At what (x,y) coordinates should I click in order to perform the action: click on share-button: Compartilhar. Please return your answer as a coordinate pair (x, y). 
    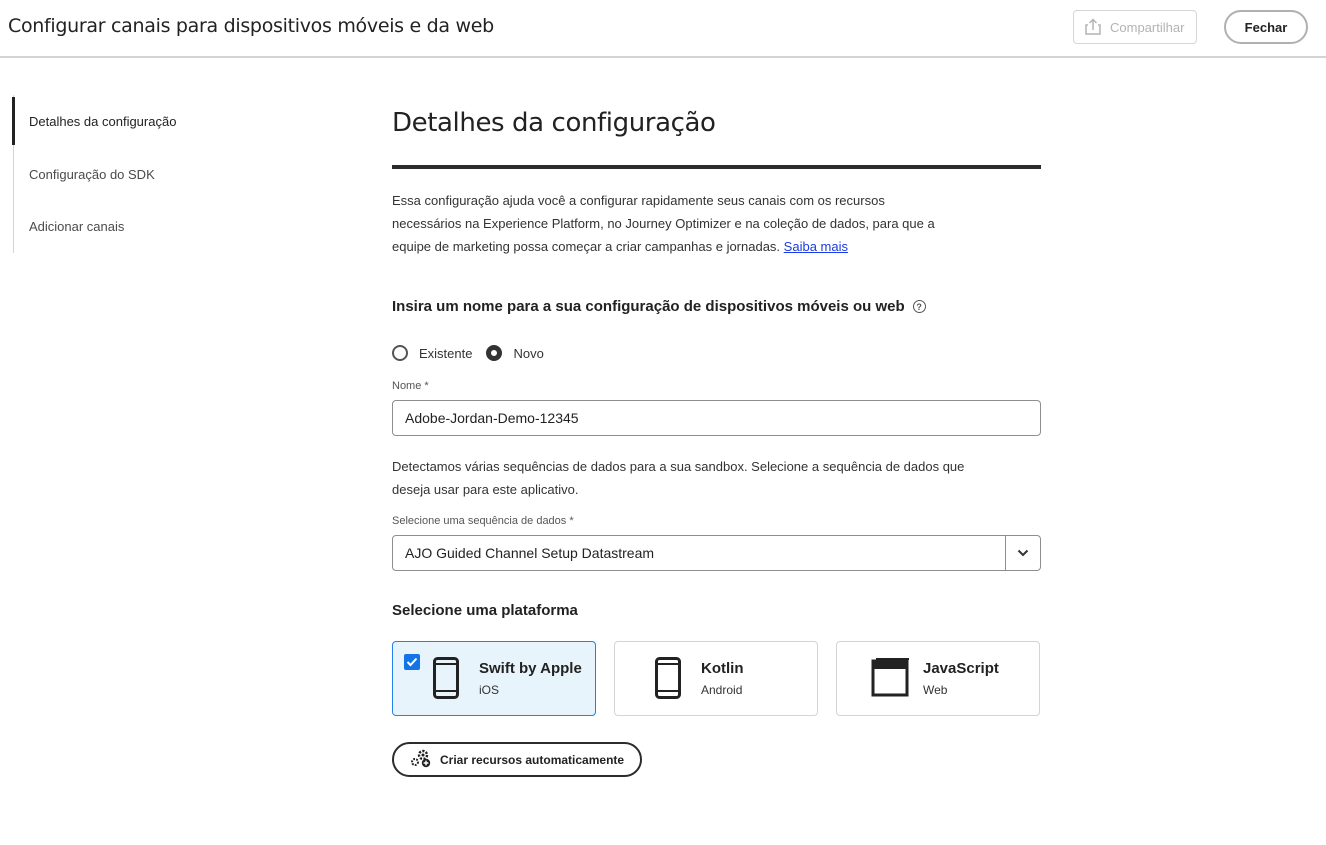
    Looking at the image, I should click on (1135, 27).